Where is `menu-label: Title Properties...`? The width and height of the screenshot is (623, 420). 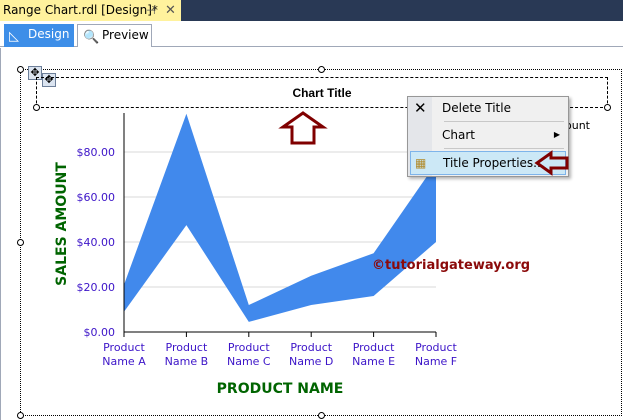
menu-label: Title Properties... is located at coordinates (494, 163).